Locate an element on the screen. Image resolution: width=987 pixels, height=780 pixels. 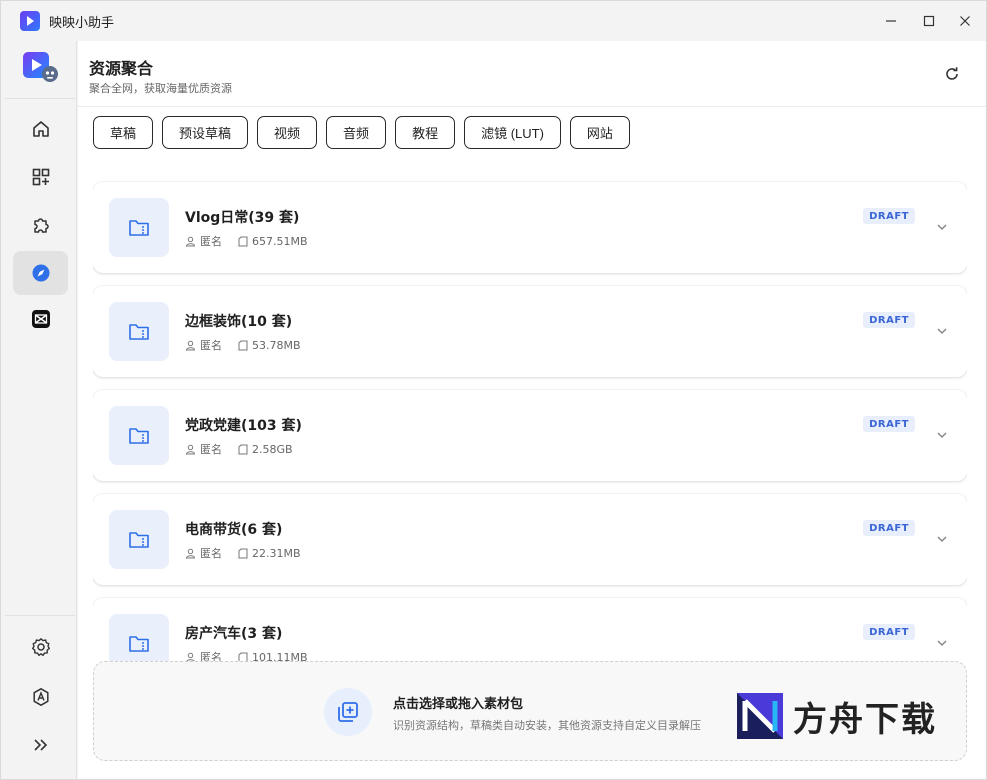
resource-card: 电商带货(6 套) 匿名 22.31MB DRAFT is located at coordinates (530, 539).